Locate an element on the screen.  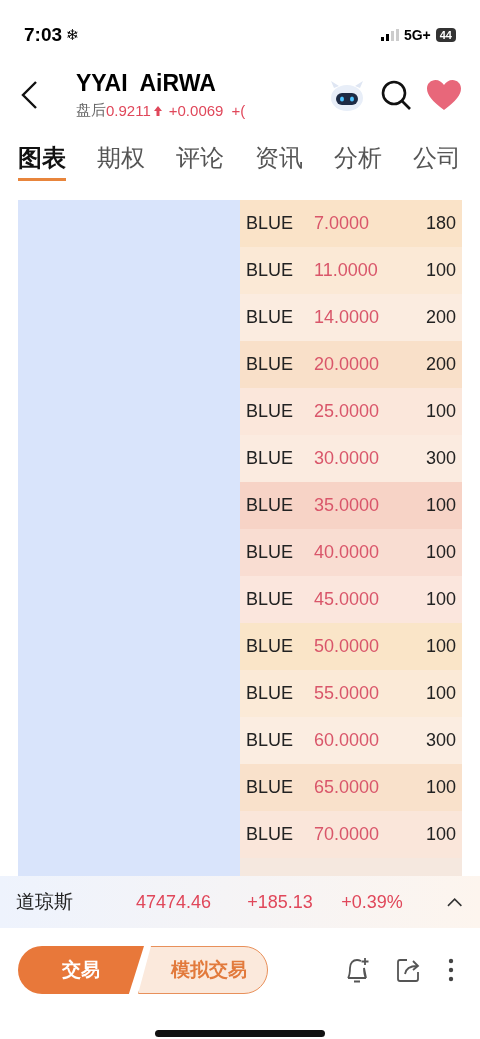
back-icon is located at coordinates (30, 95).